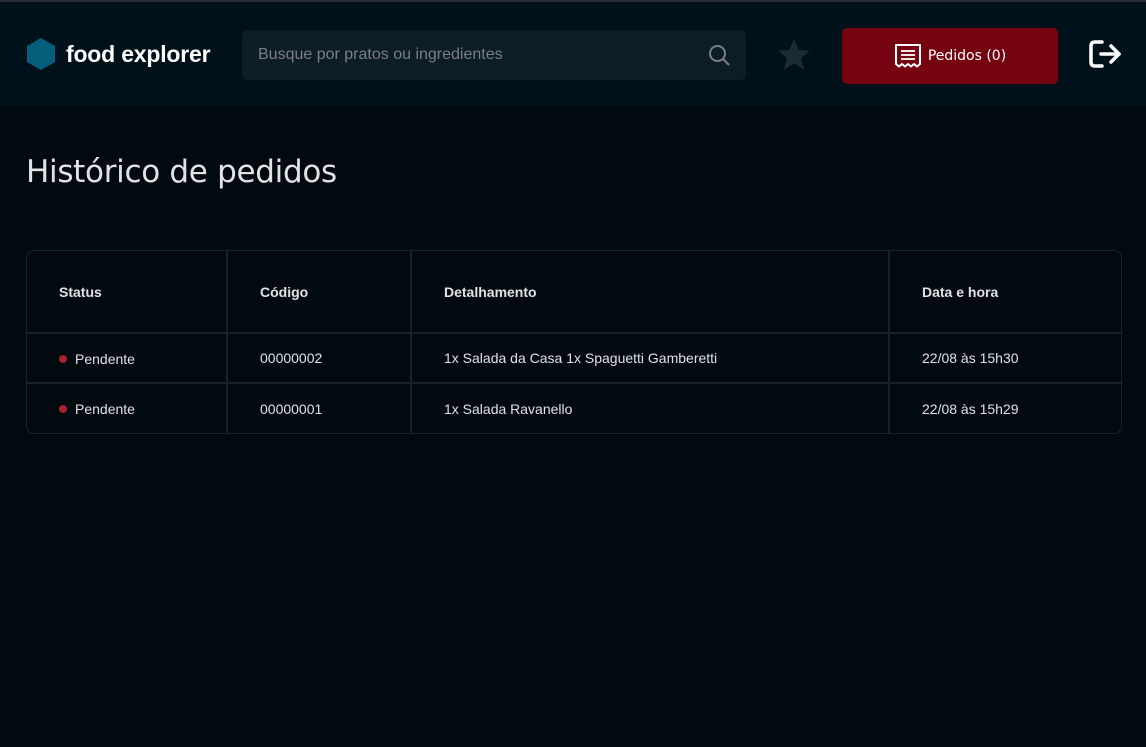  I want to click on page-title: Histórico de pedidos, so click(181, 172).